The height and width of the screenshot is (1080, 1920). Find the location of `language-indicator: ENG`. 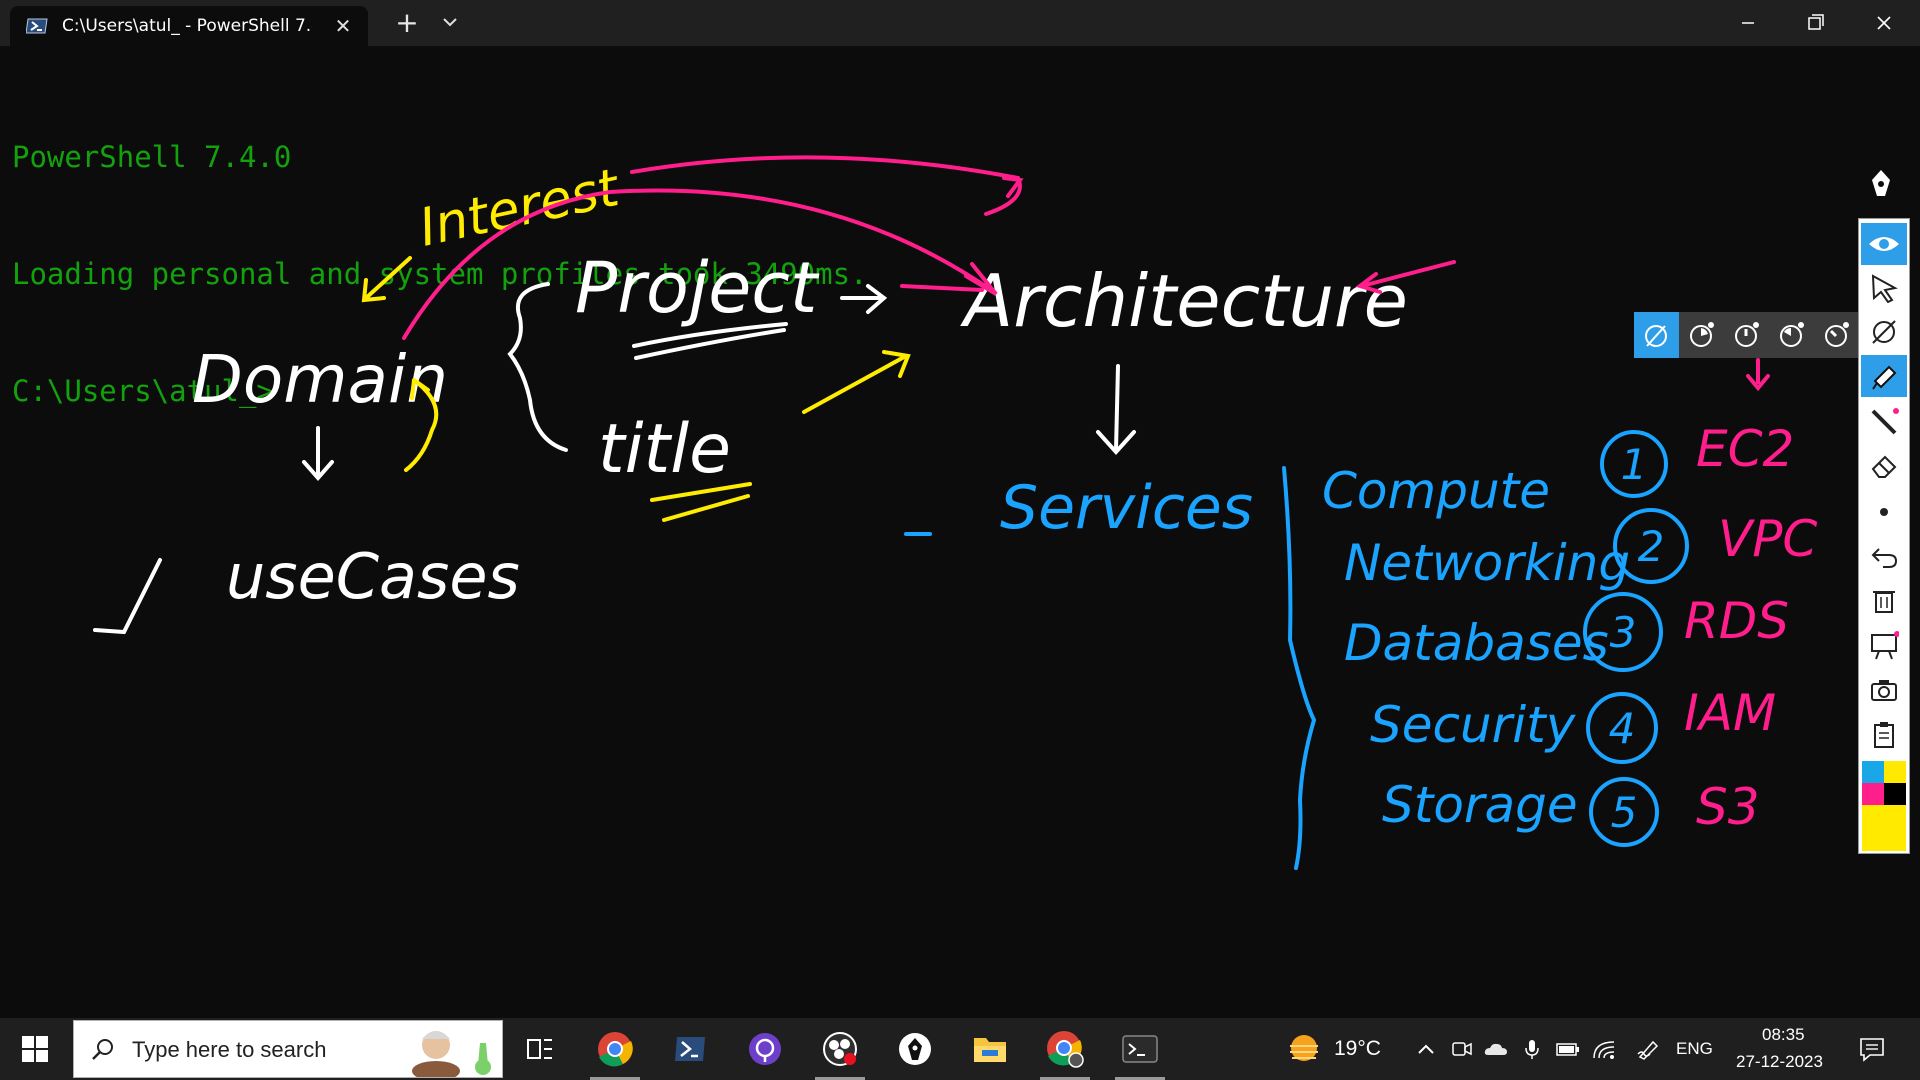

language-indicator: ENG is located at coordinates (1694, 1049).